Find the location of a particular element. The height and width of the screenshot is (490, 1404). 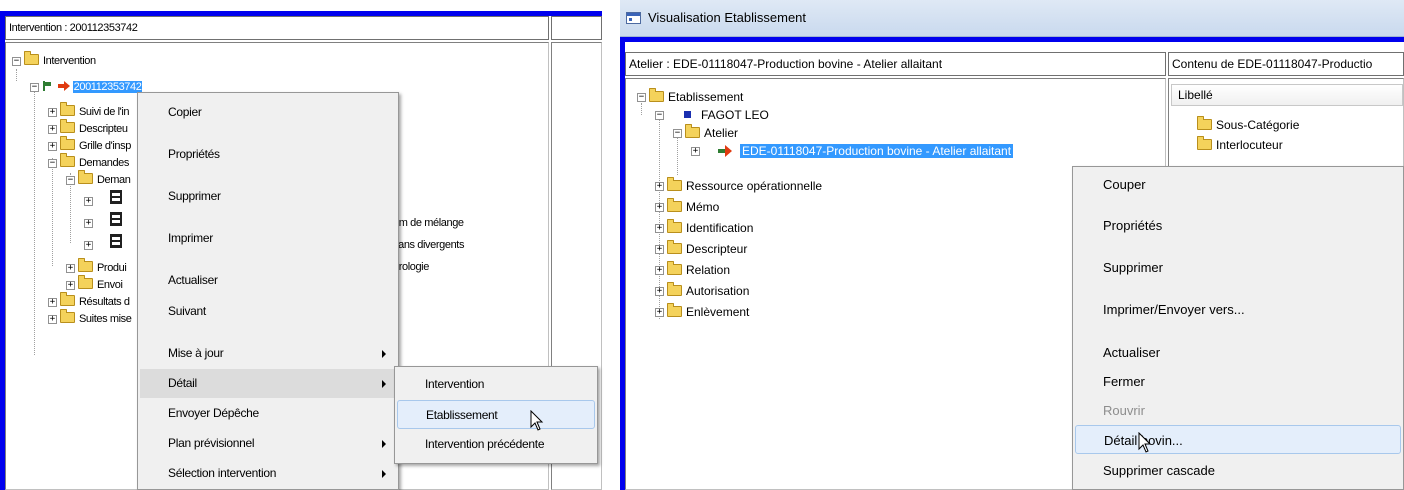

tree-node-envoi: Envoi is located at coordinates (100, 284).